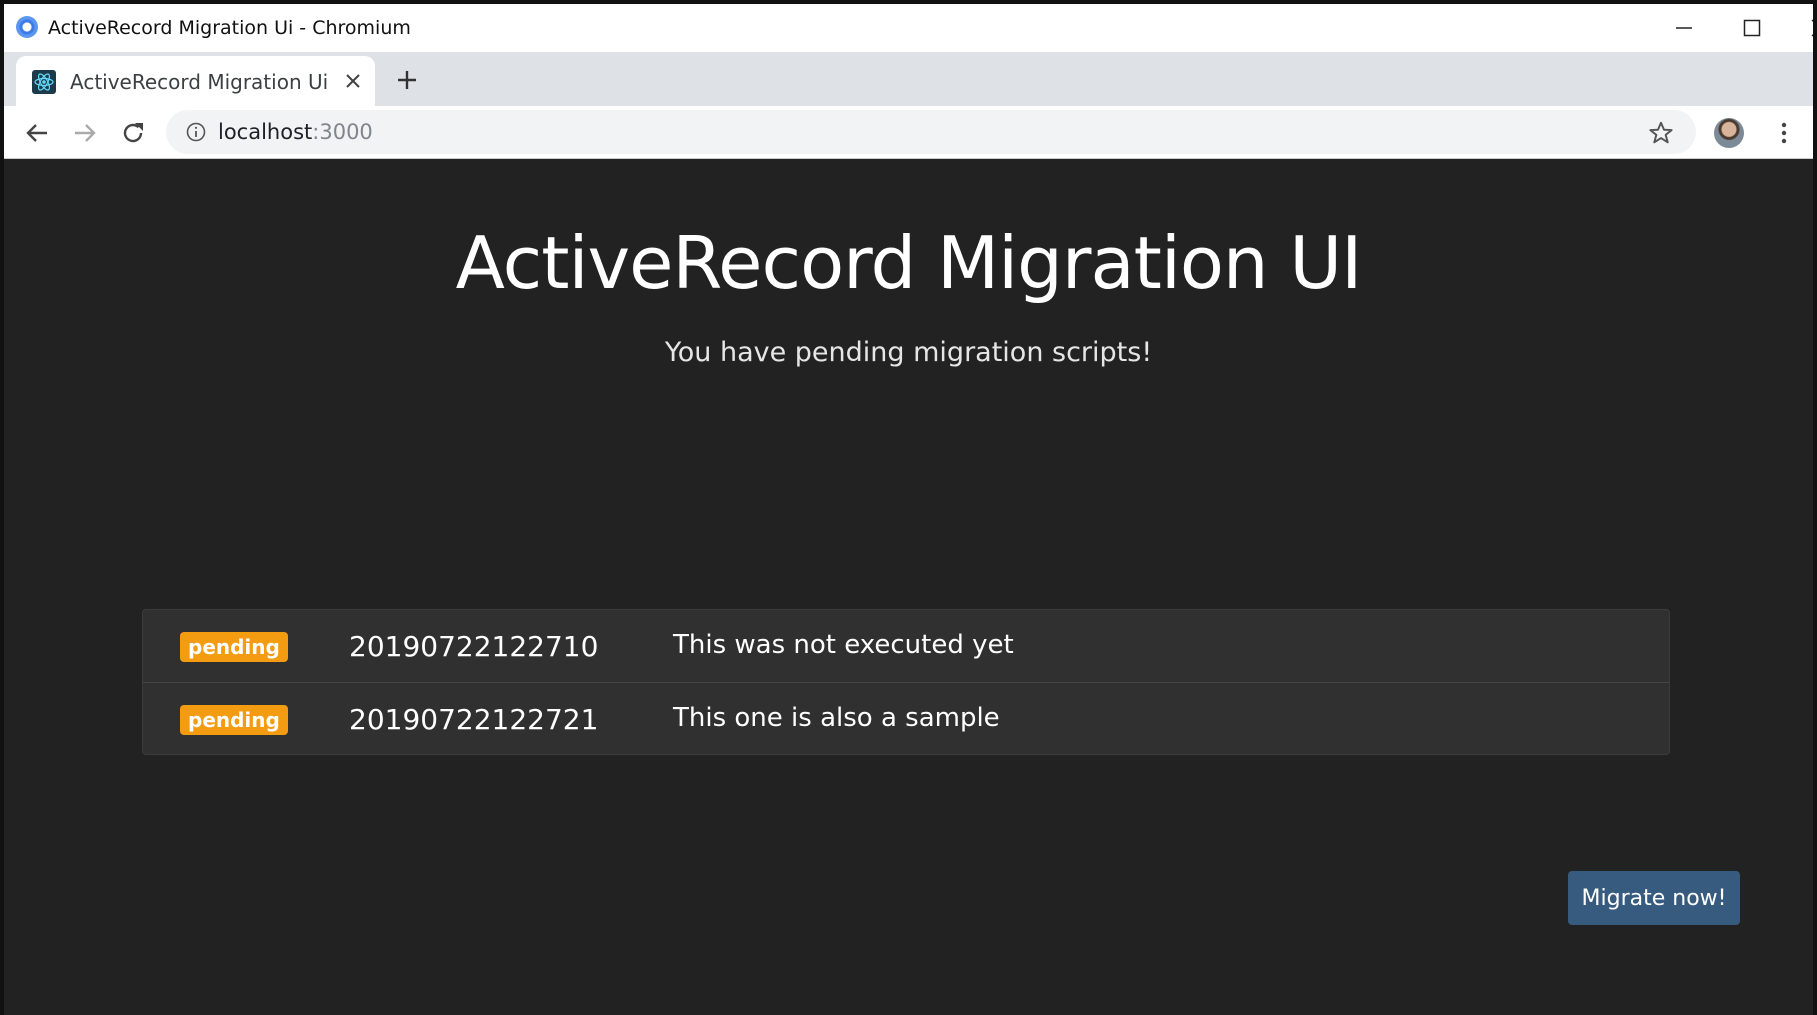 The width and height of the screenshot is (1817, 1015). Describe the element at coordinates (199, 82) in the screenshot. I see `tab-label: ActiveRecord Migration Ui` at that location.